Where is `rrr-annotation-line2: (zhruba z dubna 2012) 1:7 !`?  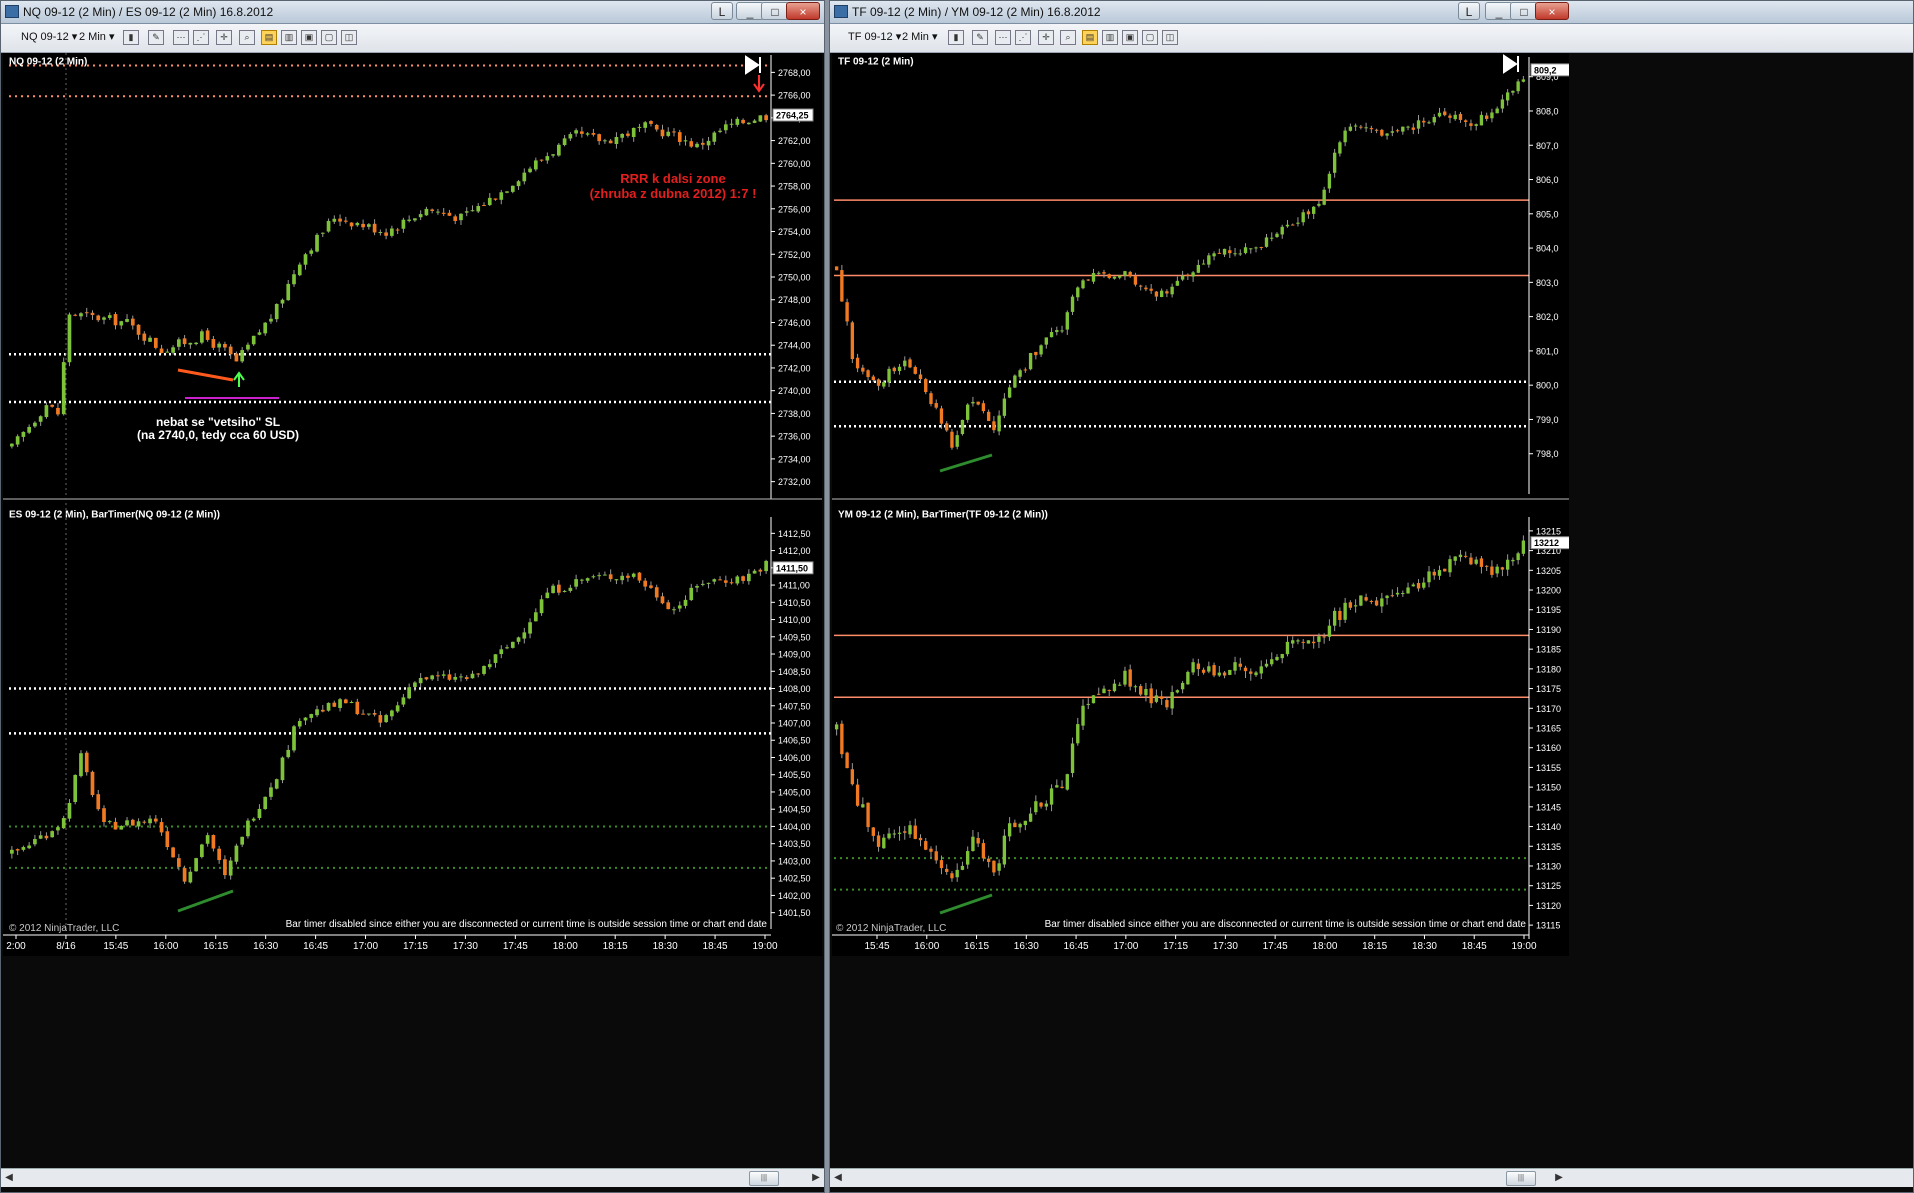 rrr-annotation-line2: (zhruba z dubna 2012) 1:7 ! is located at coordinates (673, 193).